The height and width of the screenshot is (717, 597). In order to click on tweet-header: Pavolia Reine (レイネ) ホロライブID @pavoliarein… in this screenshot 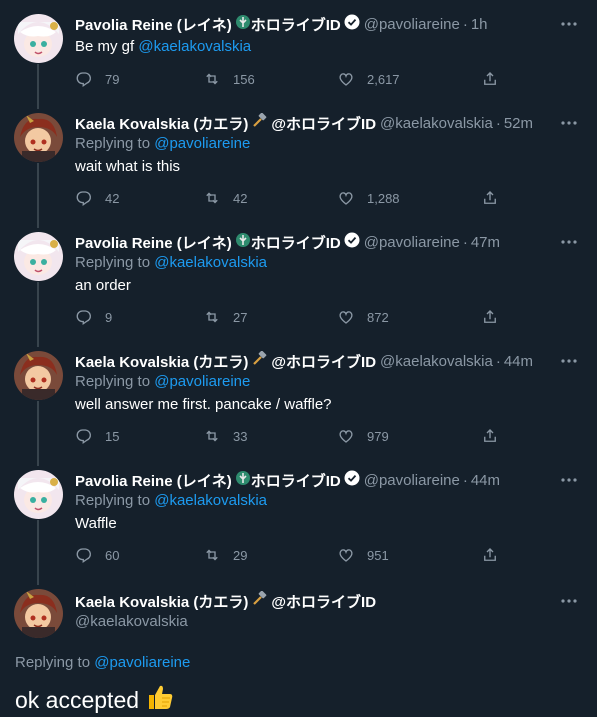, I will do `click(287, 242)`.